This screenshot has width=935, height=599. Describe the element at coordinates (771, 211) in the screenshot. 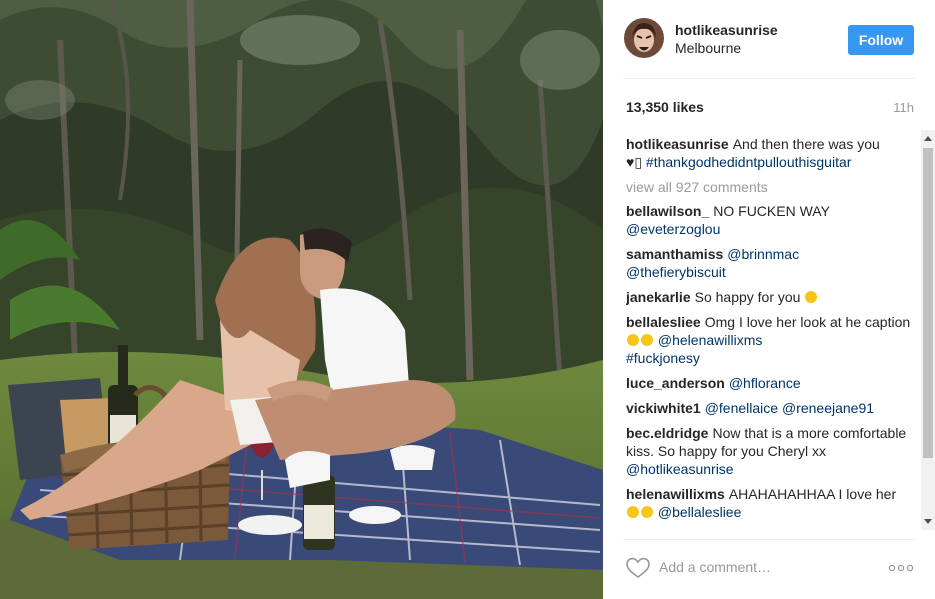

I see `comment-text: NO FUCKEN WAY` at that location.